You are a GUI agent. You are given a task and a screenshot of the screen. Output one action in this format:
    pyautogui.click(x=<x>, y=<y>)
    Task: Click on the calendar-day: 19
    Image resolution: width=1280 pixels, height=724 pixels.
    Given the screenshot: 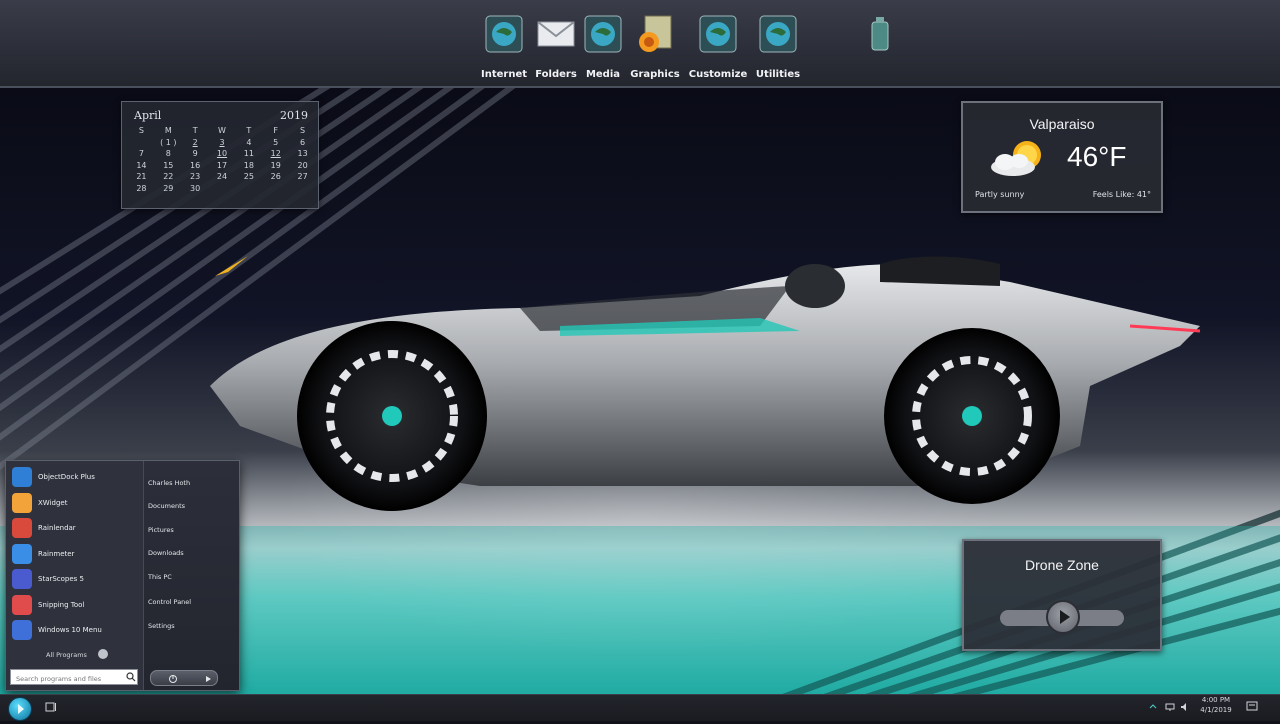 What is the action you would take?
    pyautogui.click(x=275, y=166)
    